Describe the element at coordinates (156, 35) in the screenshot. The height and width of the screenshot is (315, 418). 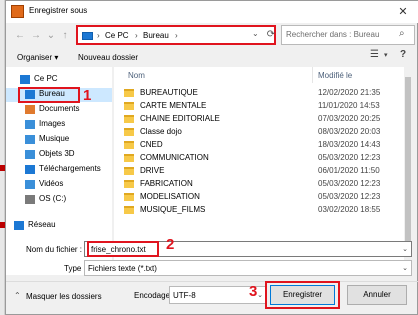
I see `breadcrumb-bureau: Bureau` at that location.